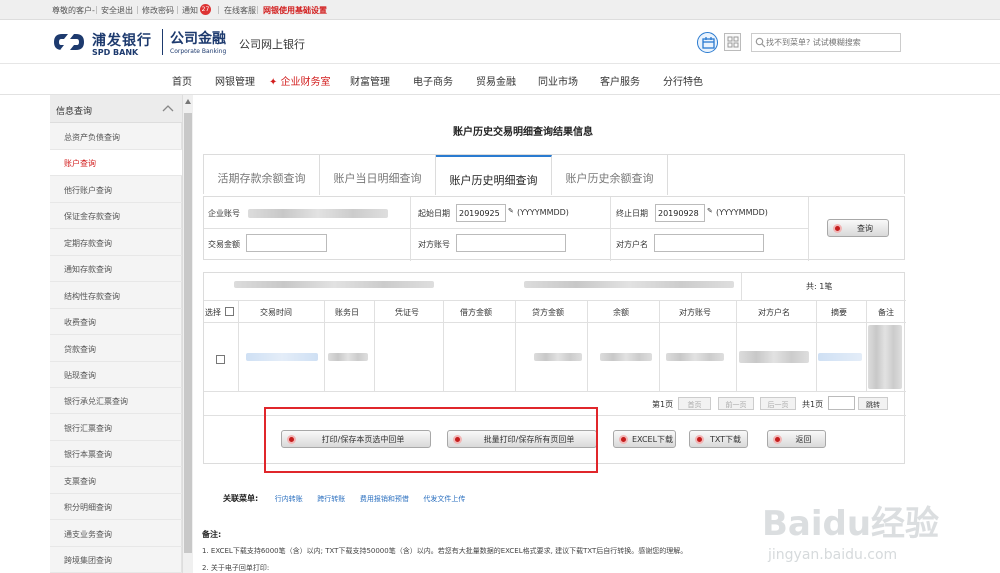 The width and height of the screenshot is (1000, 573). Describe the element at coordinates (198, 51) in the screenshot. I see `corporate-title-en: Corporate Banking` at that location.